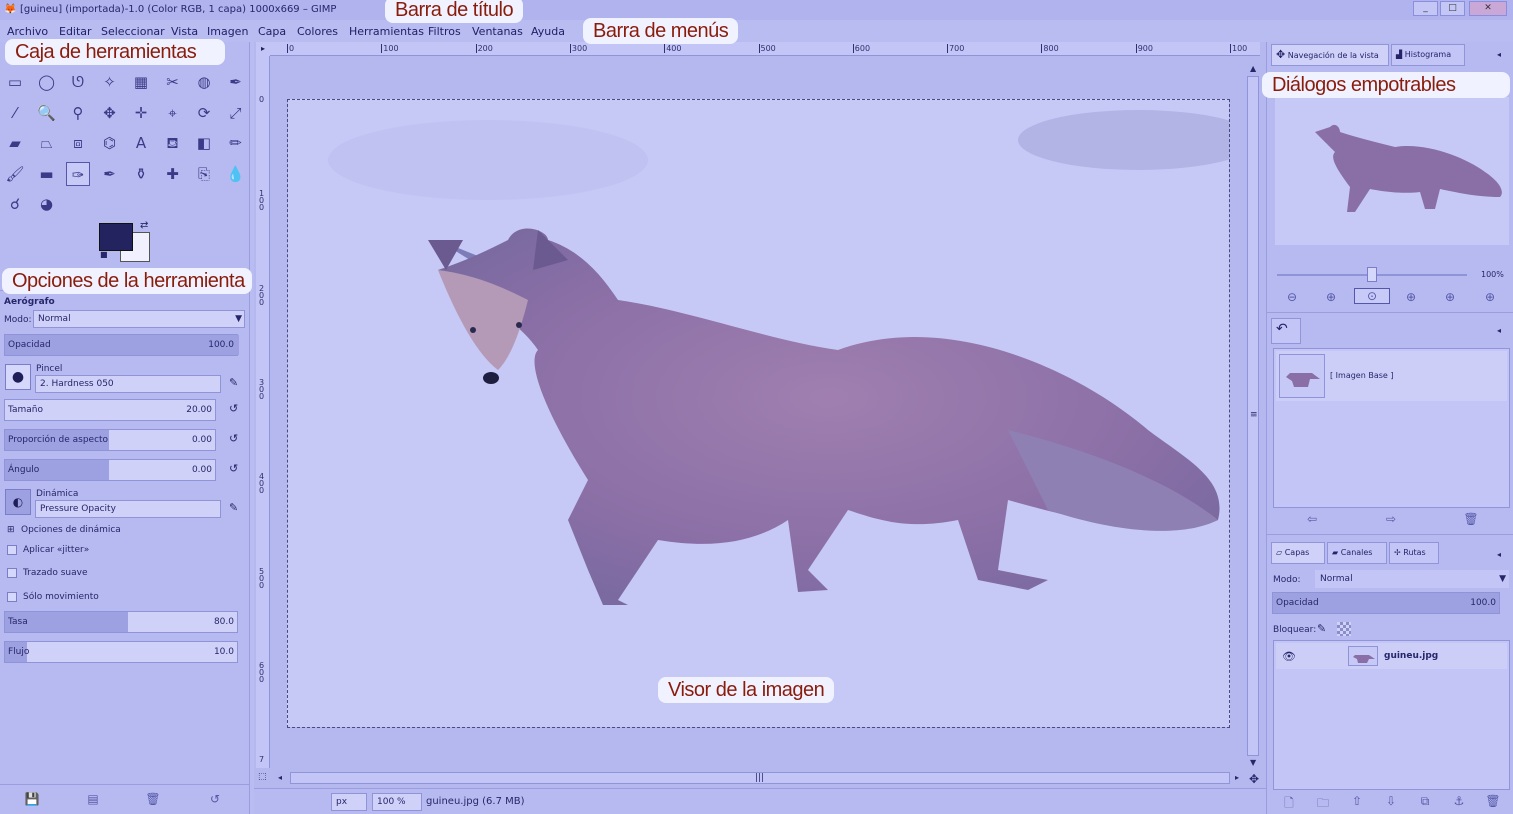  What do you see at coordinates (15, 82) in the screenshot?
I see `rect-select-icon: ▭` at bounding box center [15, 82].